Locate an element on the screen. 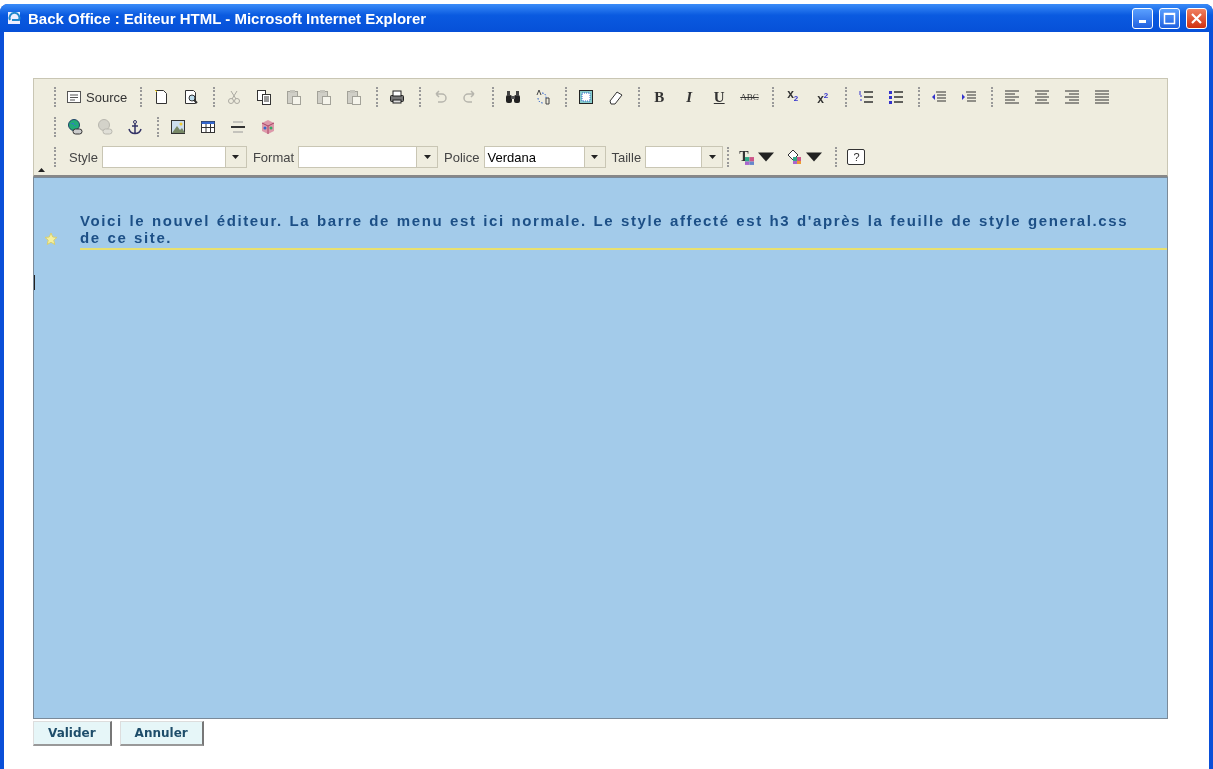 The width and height of the screenshot is (1213, 769). outdent-icon is located at coordinates (938, 97).